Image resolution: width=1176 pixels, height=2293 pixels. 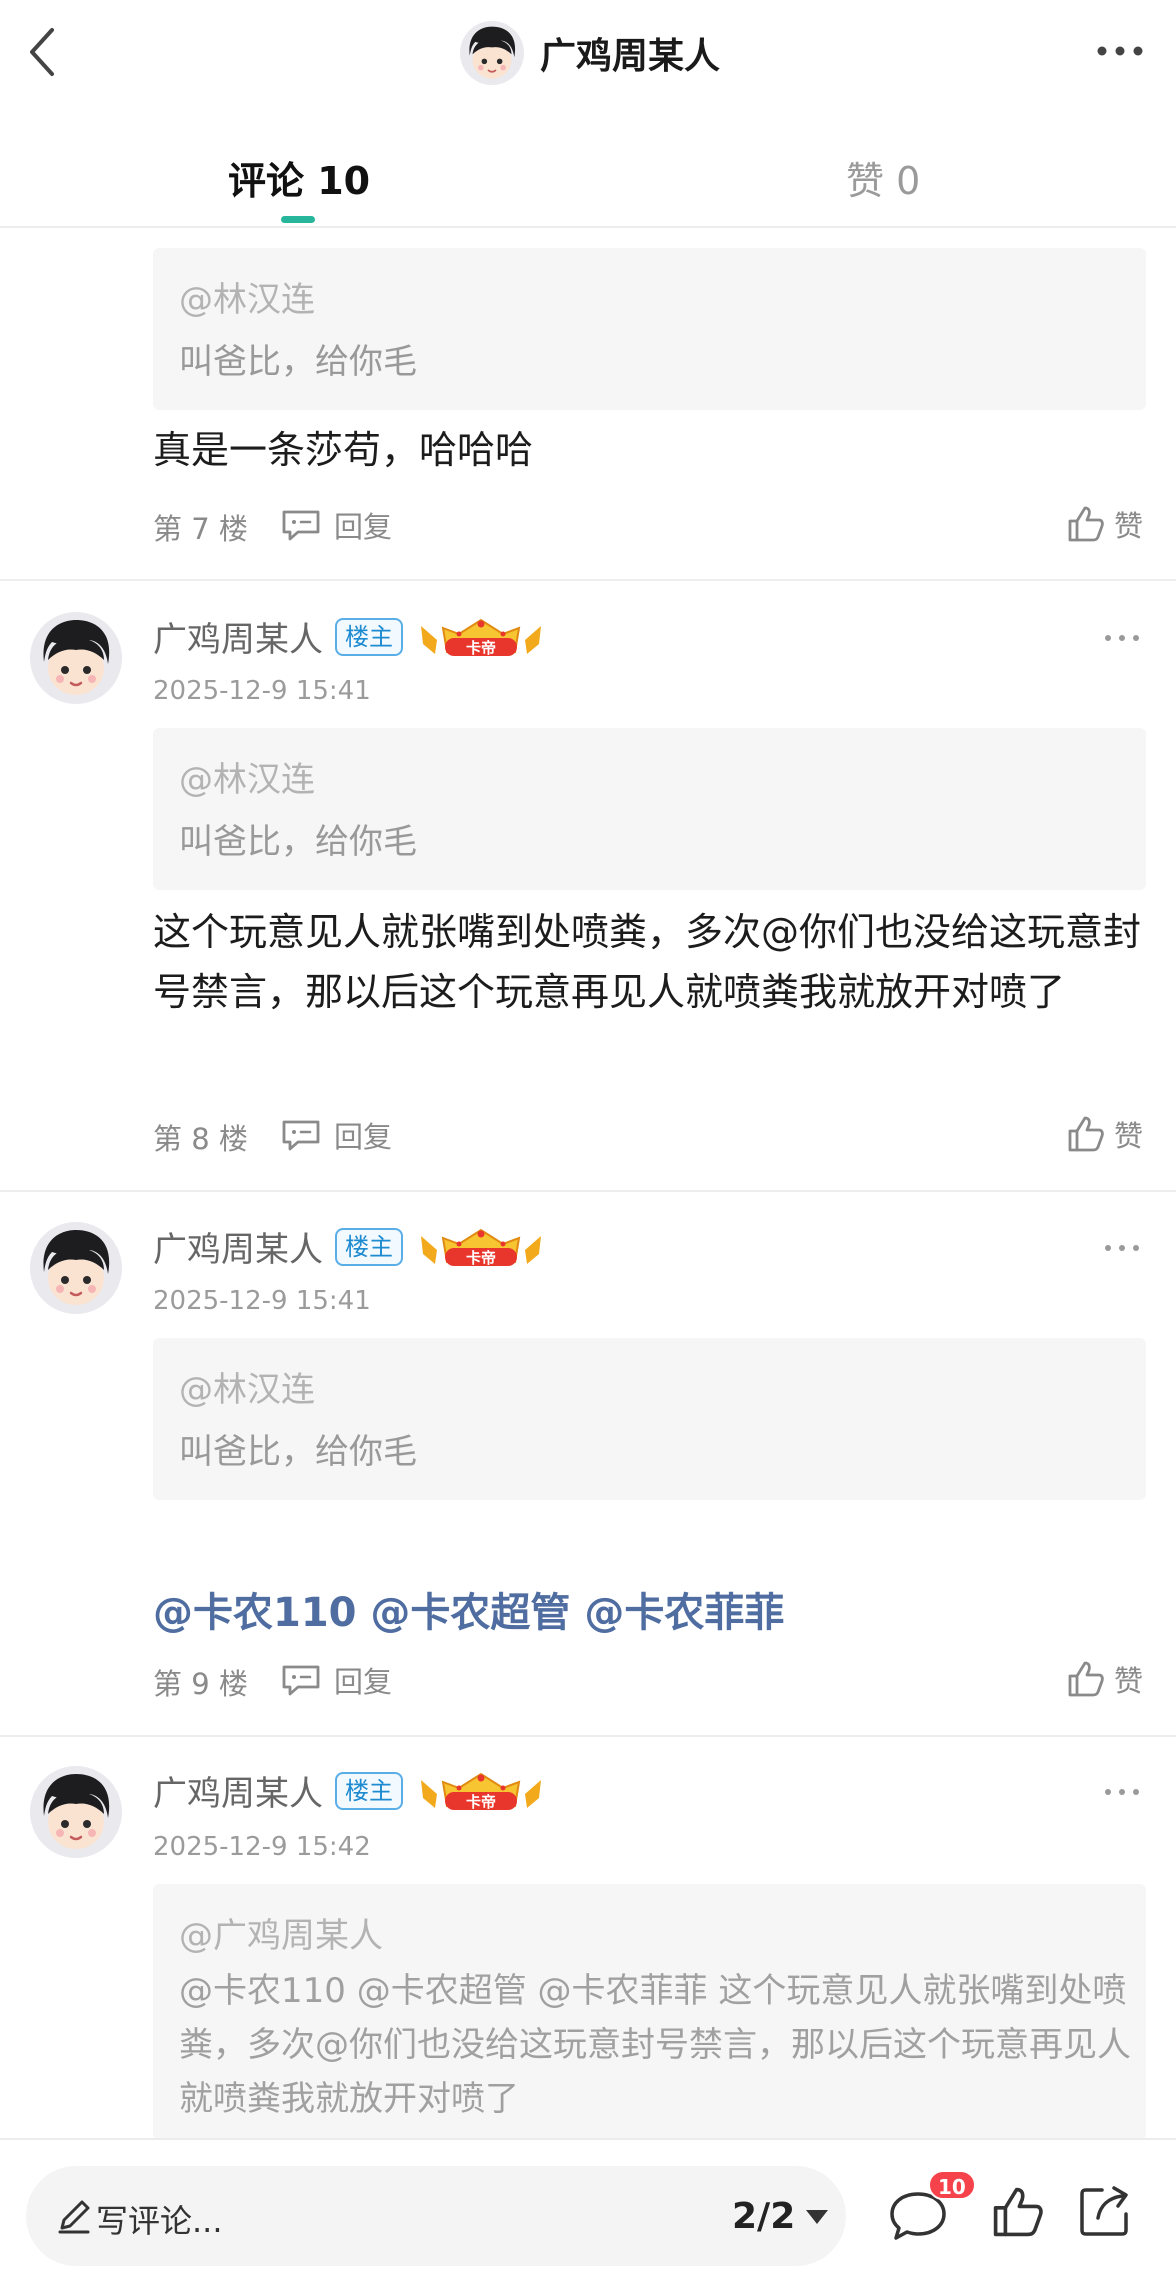 What do you see at coordinates (468, 1609) in the screenshot?
I see `mention-links: @卡农110 @卡农超管 @卡农菲菲` at bounding box center [468, 1609].